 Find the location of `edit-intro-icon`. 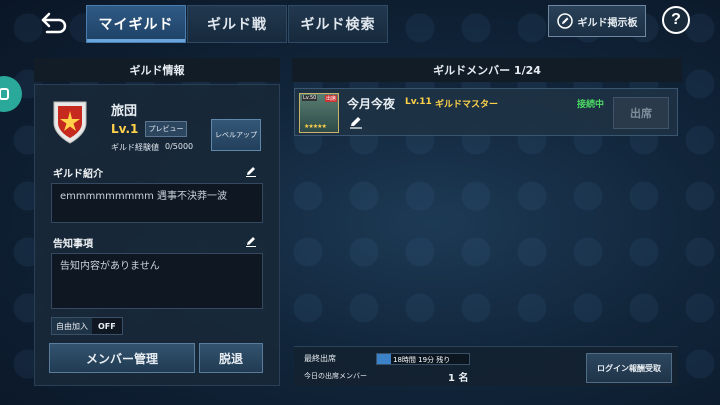

edit-intro-icon is located at coordinates (251, 171).